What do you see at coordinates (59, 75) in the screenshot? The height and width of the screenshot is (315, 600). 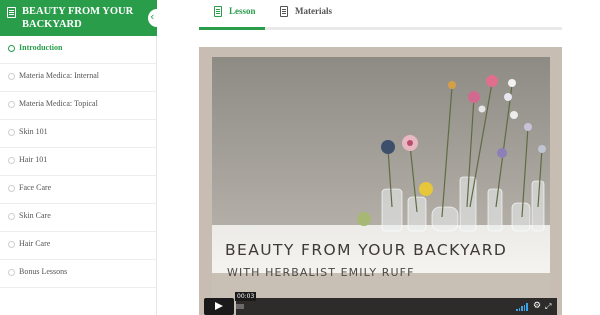 I see `lesson-label: Materia Medica: Internal` at bounding box center [59, 75].